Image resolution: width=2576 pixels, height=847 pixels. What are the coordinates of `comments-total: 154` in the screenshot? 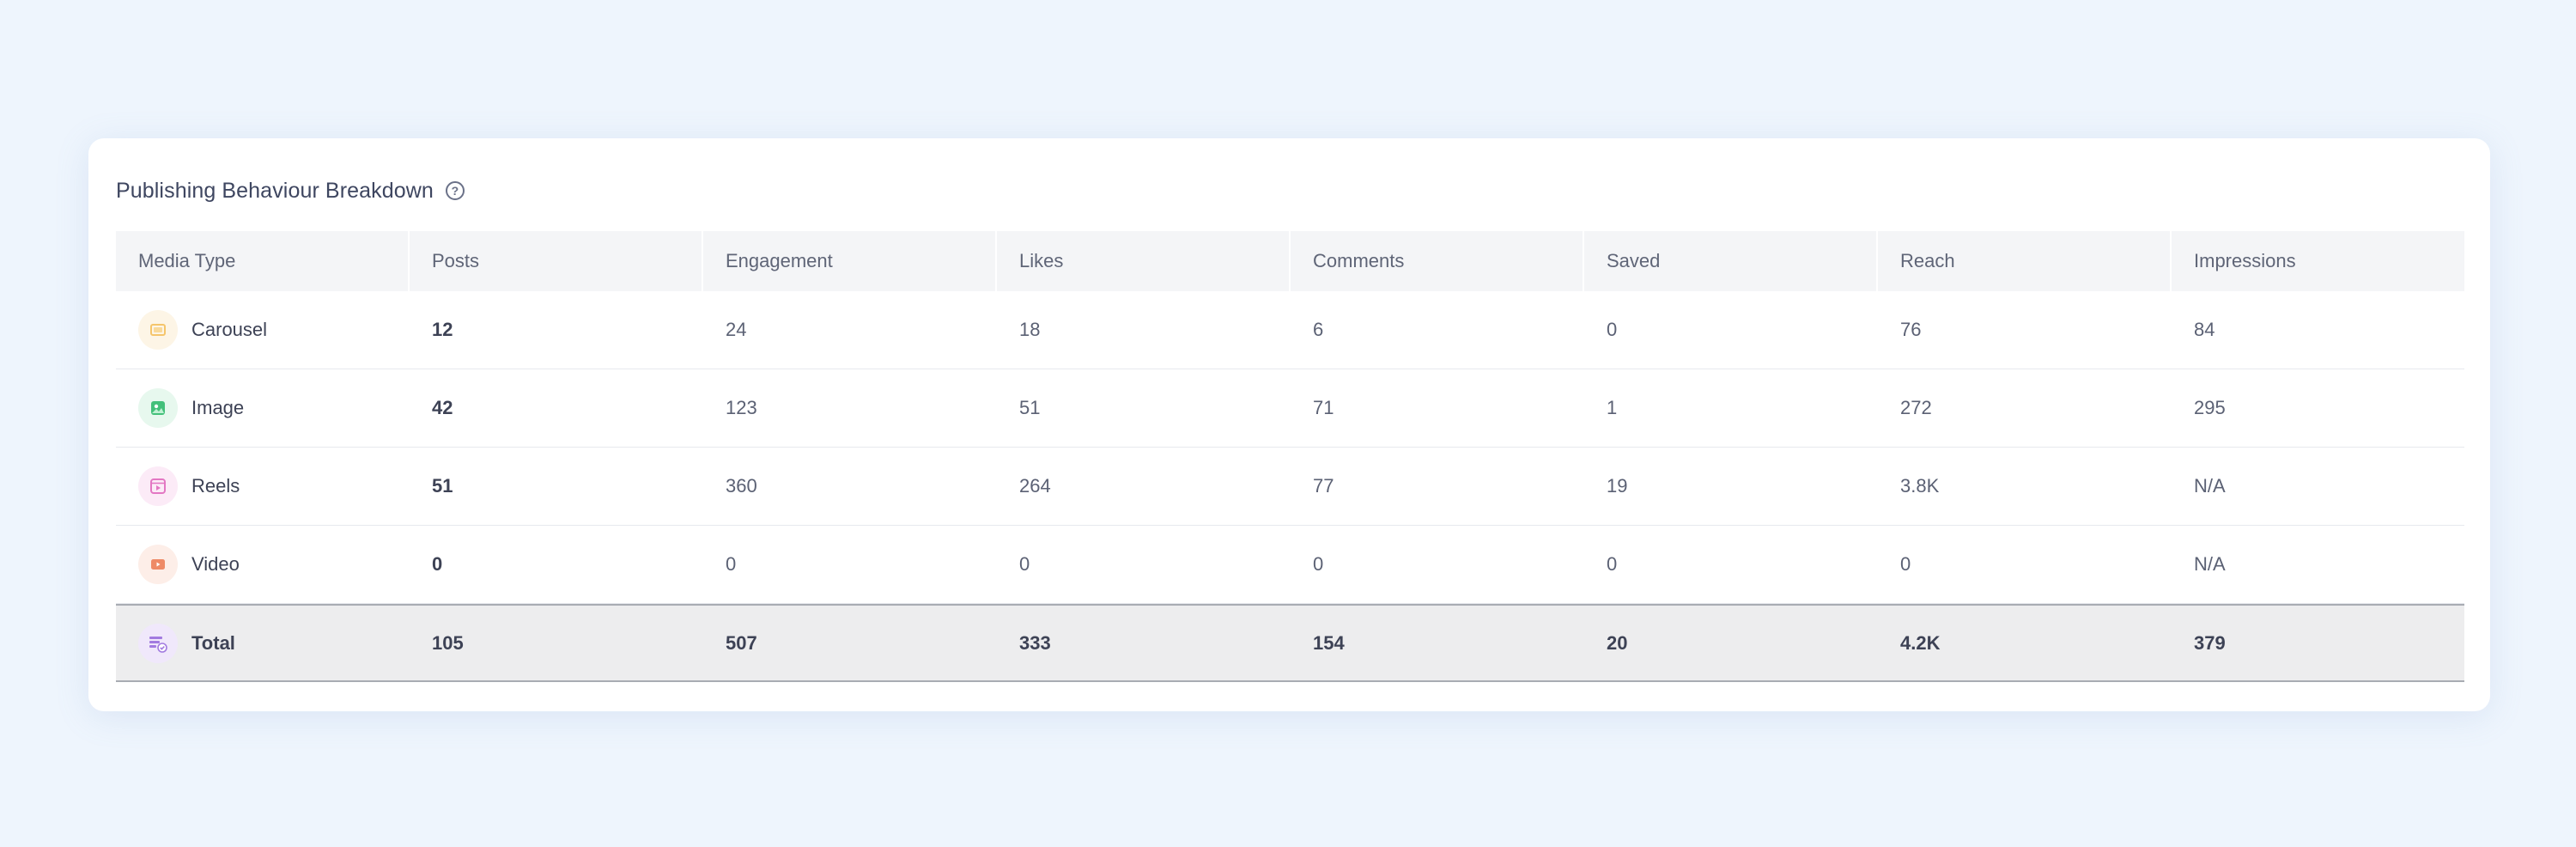 It's located at (1329, 642).